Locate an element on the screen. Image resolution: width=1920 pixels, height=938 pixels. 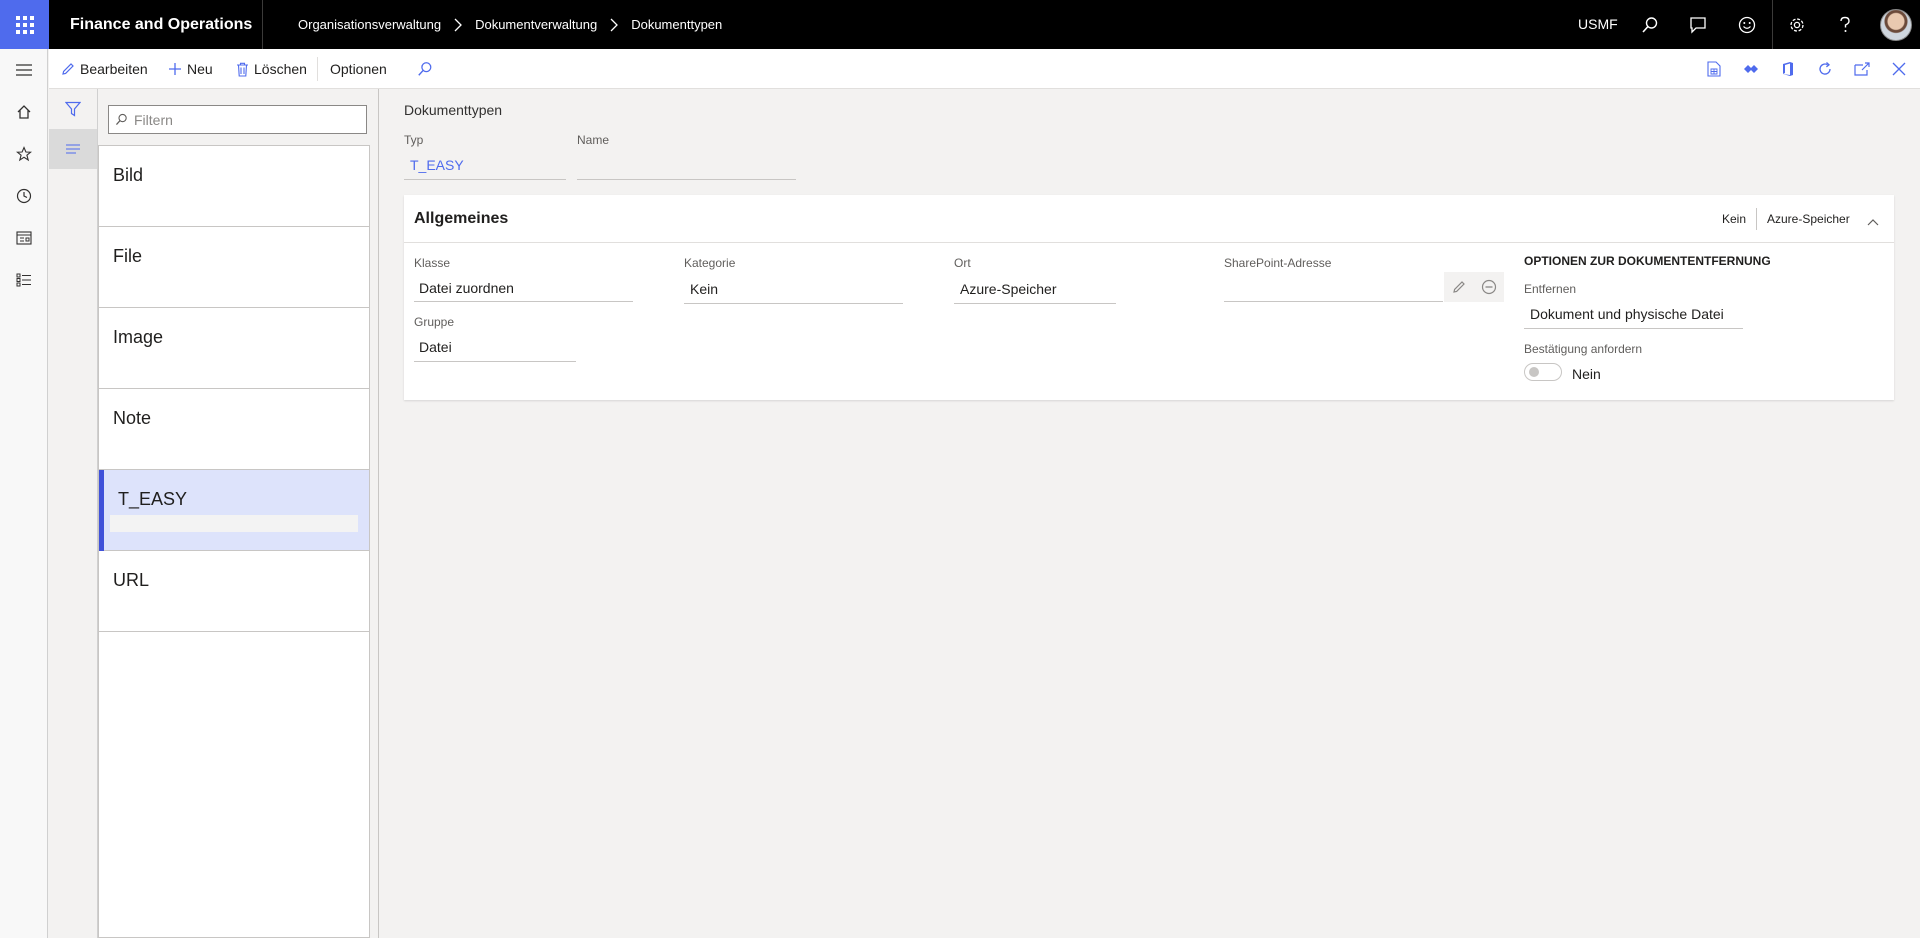
remove-field-underline is located at coordinates (1633, 328).